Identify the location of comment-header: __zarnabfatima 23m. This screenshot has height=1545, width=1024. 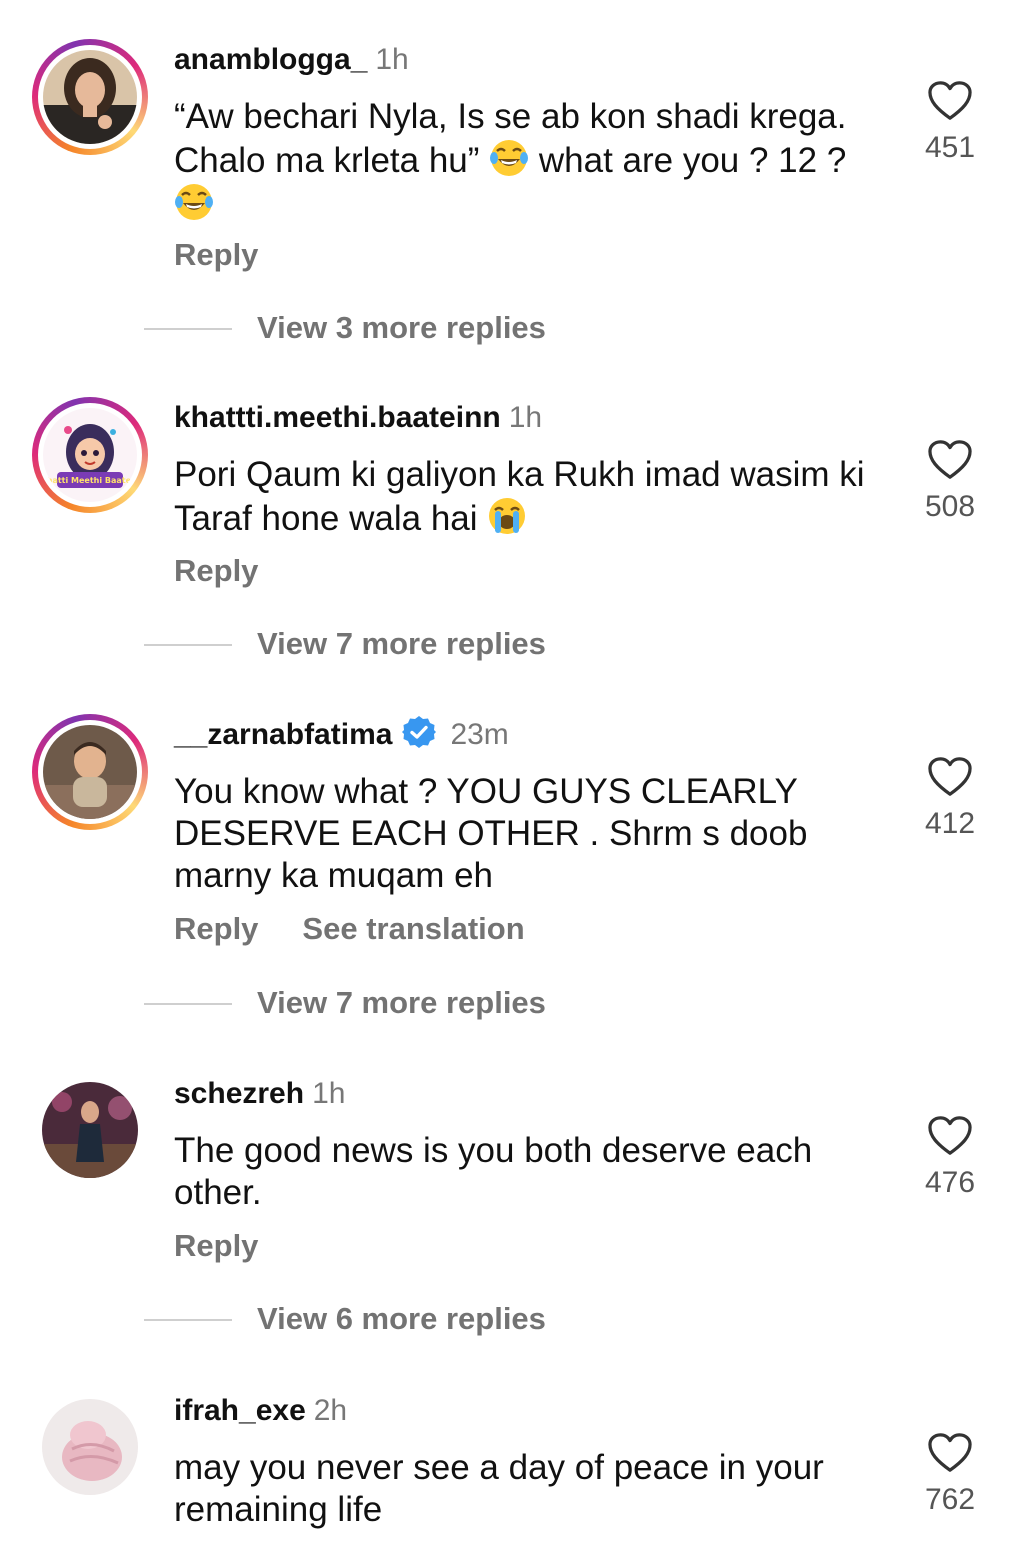
(341, 735).